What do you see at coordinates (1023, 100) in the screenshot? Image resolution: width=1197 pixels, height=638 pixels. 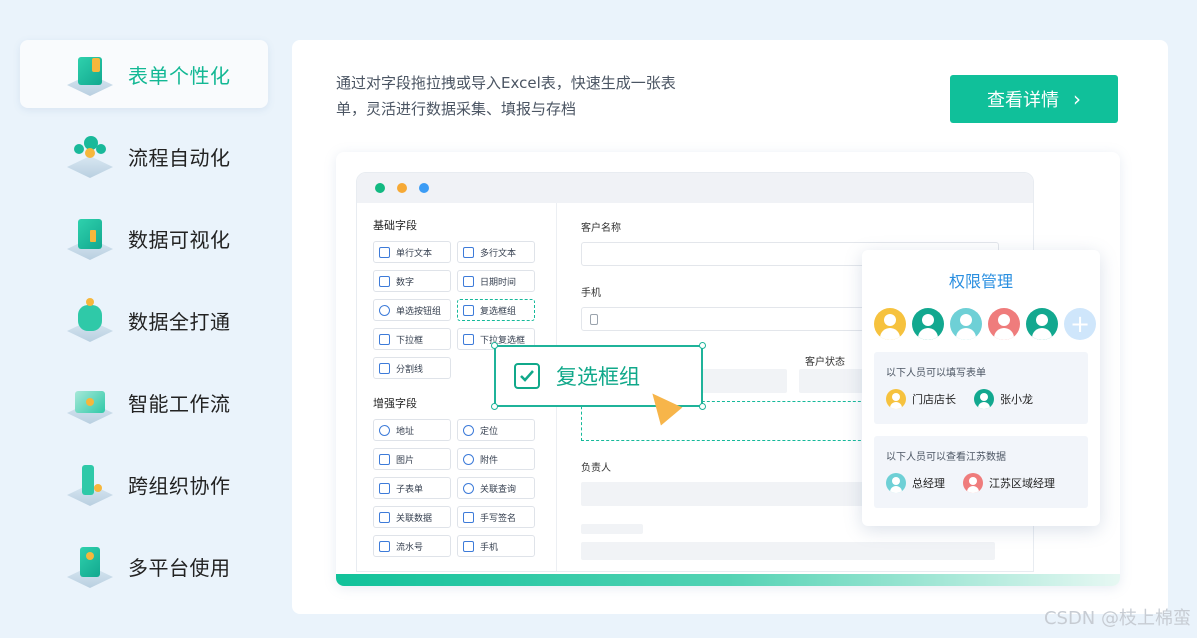 I see `view-details-label: 查看详情` at bounding box center [1023, 100].